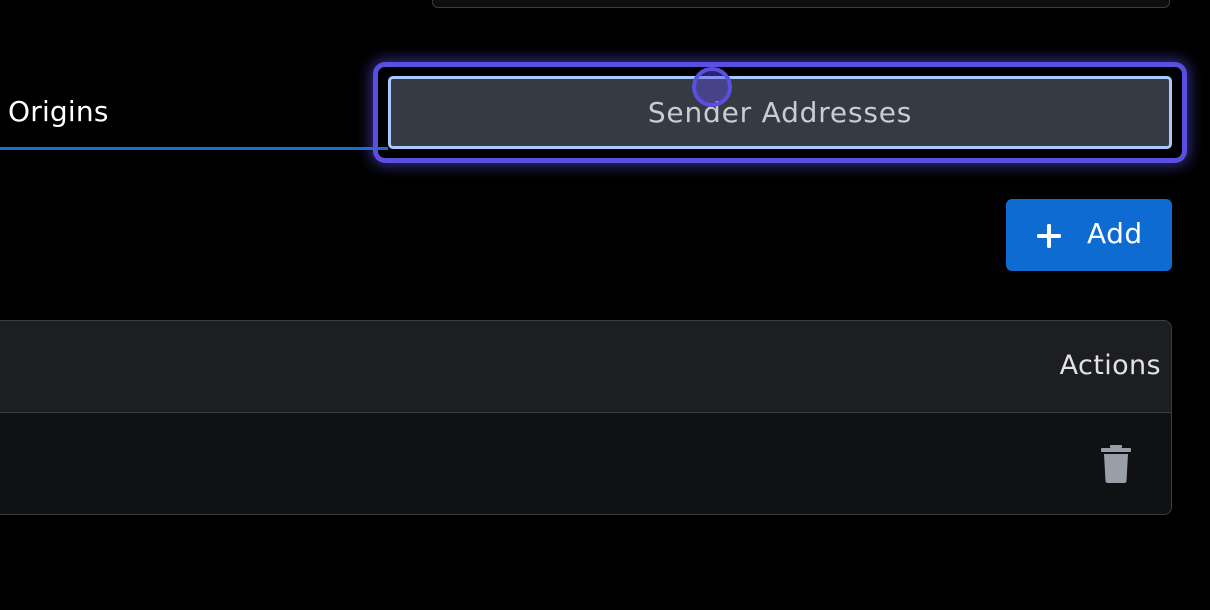 This screenshot has width=1210, height=610. Describe the element at coordinates (1115, 233) in the screenshot. I see `add-button-label: Add` at that location.